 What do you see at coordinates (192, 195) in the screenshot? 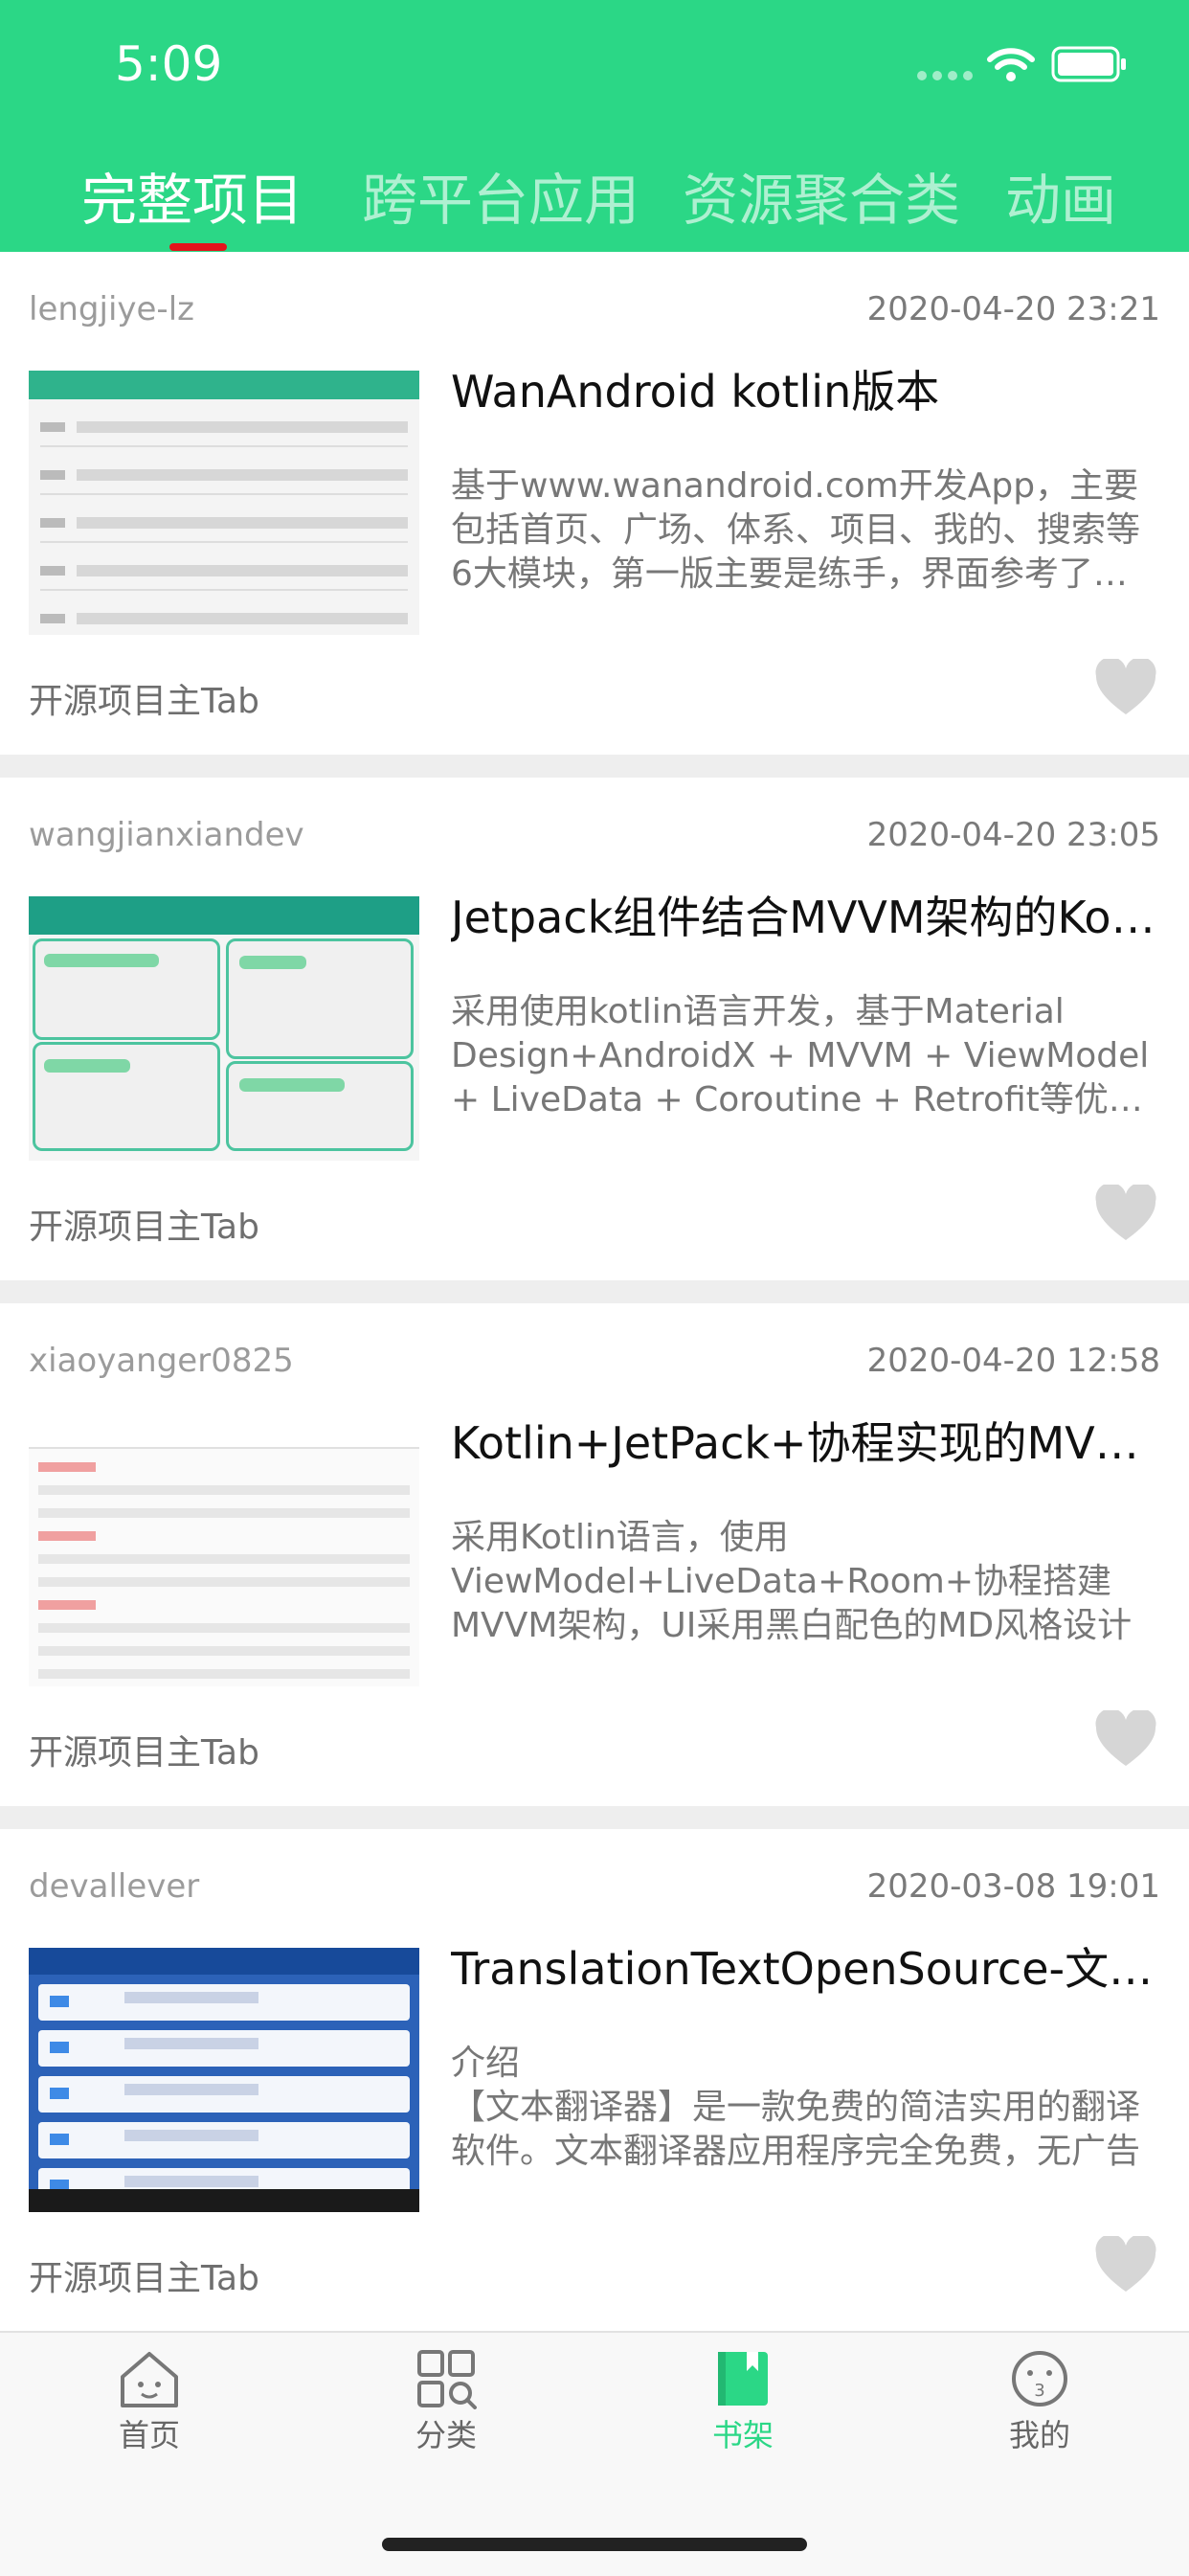
I see `tab-complete-projects: 完整项目` at bounding box center [192, 195].